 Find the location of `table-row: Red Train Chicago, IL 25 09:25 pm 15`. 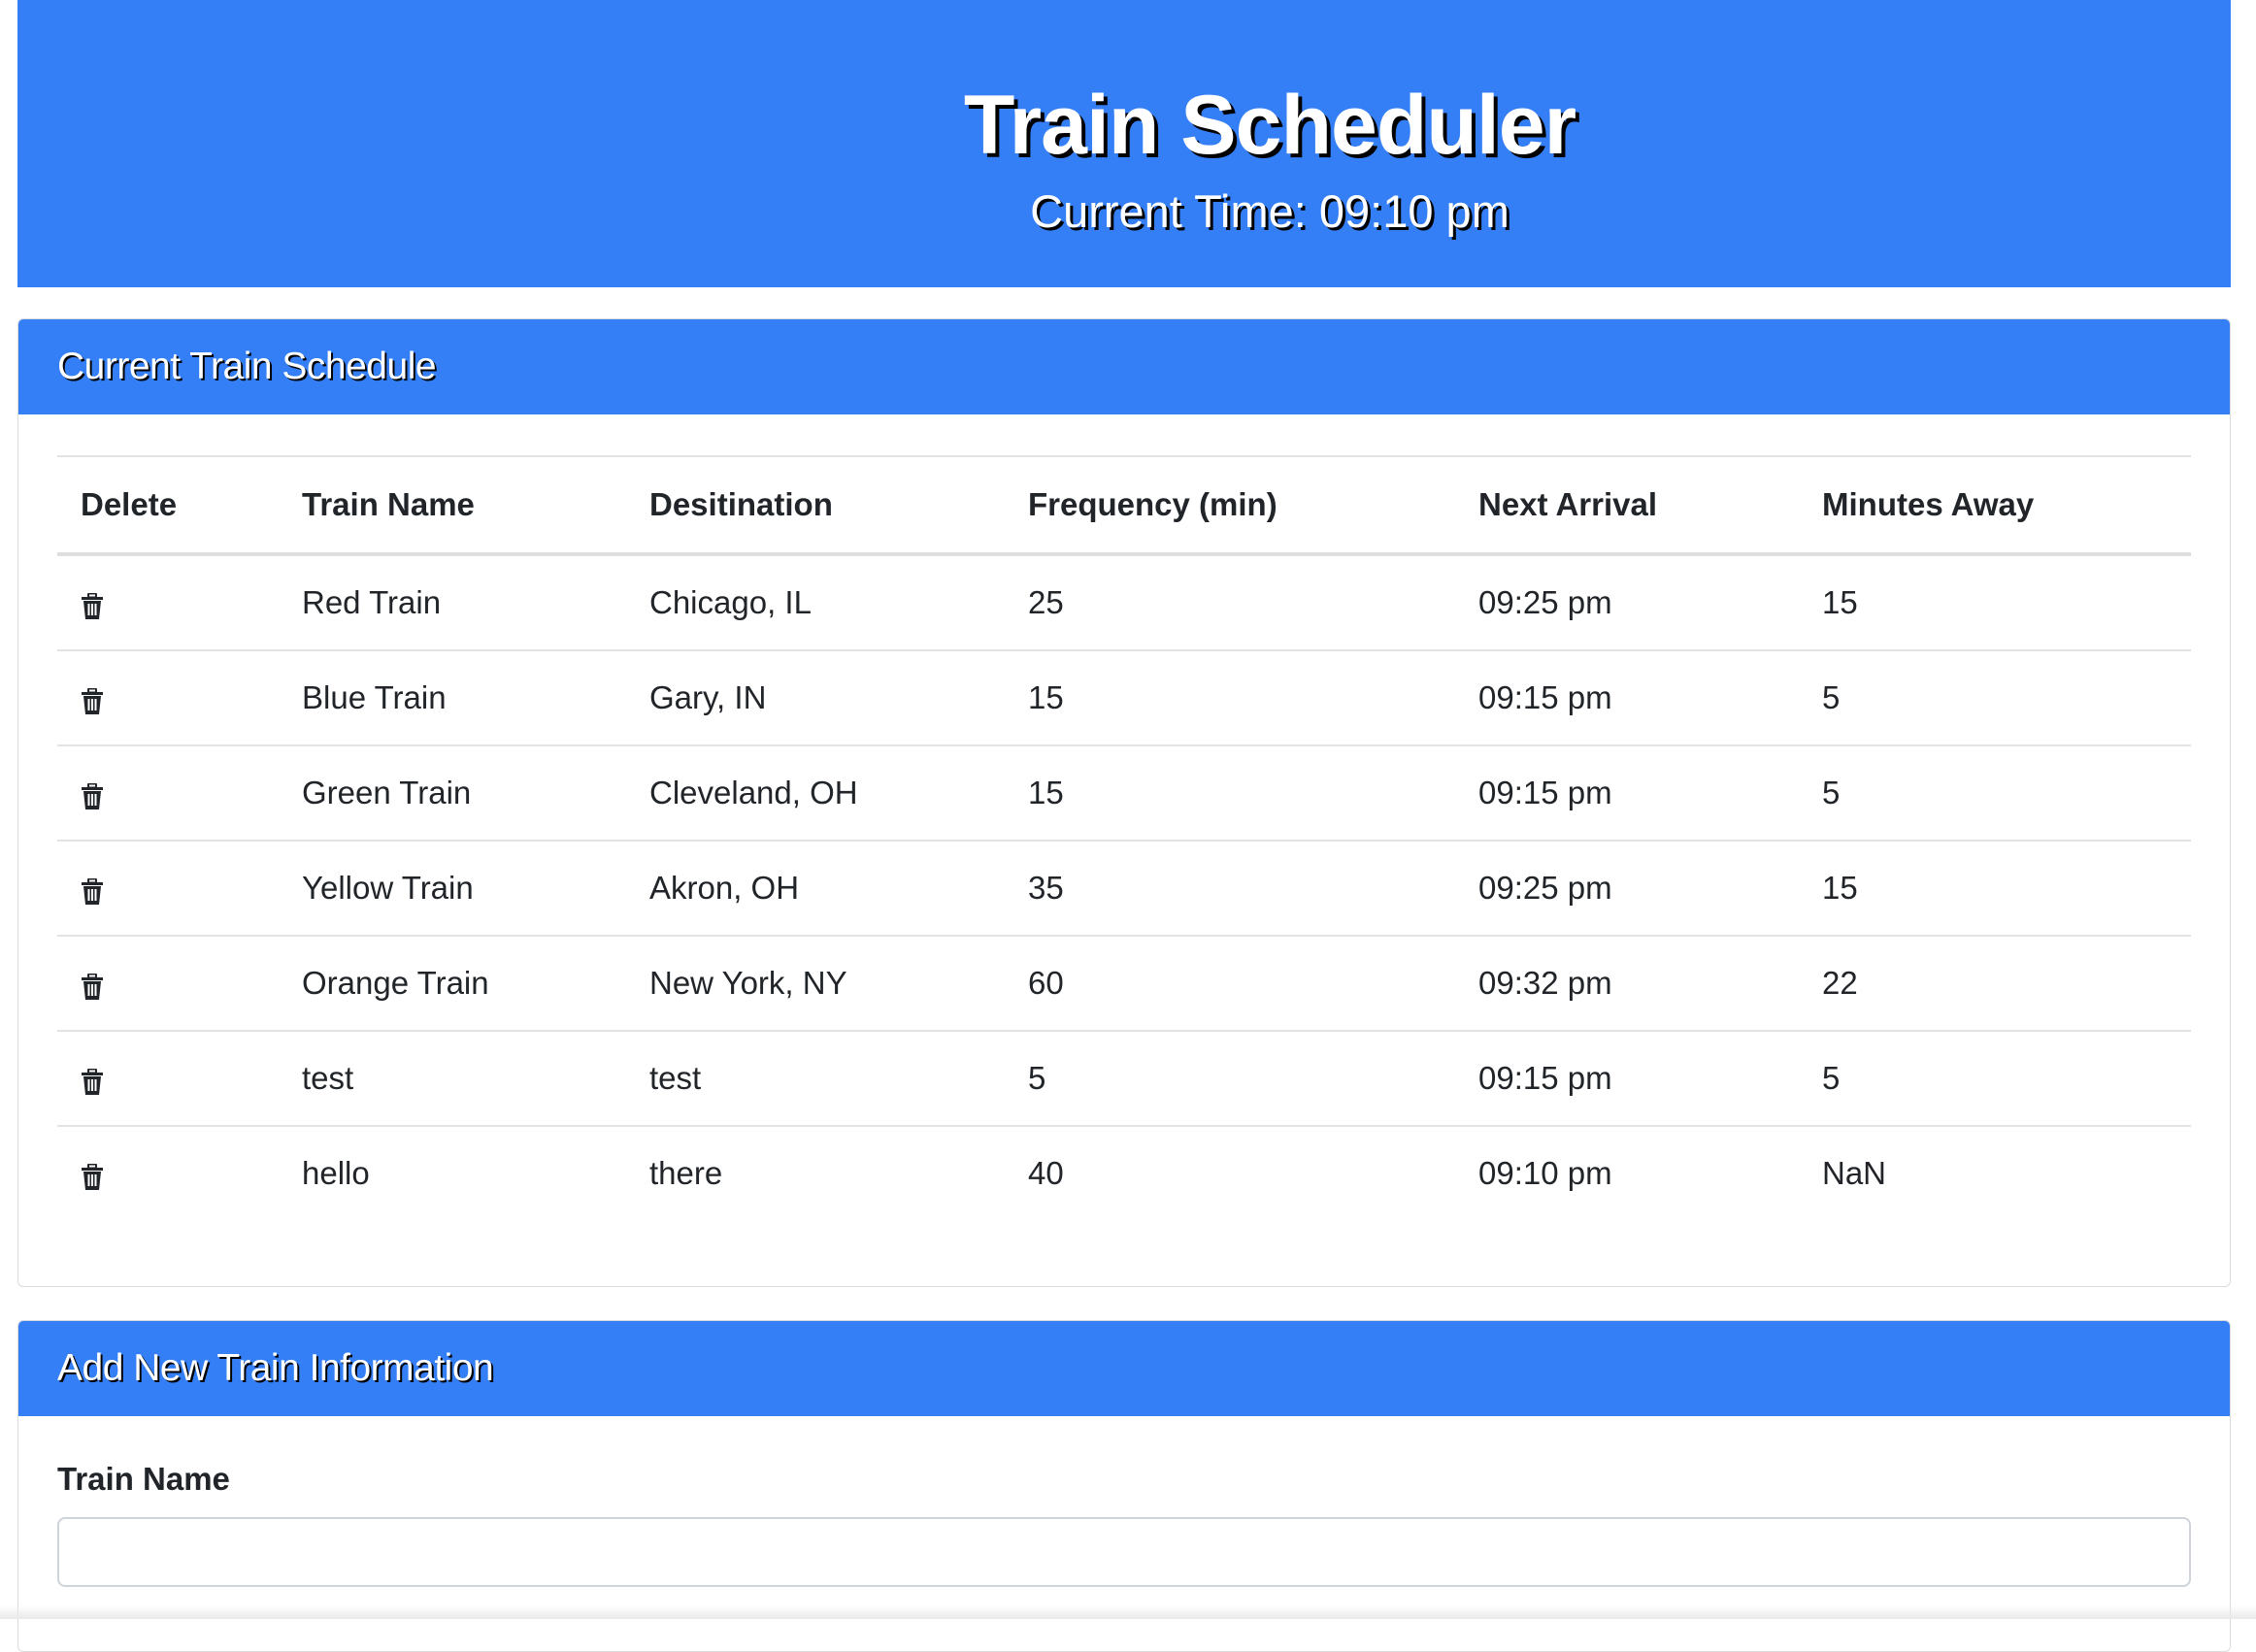

table-row: Red Train Chicago, IL 25 09:25 pm 15 is located at coordinates (1124, 602).